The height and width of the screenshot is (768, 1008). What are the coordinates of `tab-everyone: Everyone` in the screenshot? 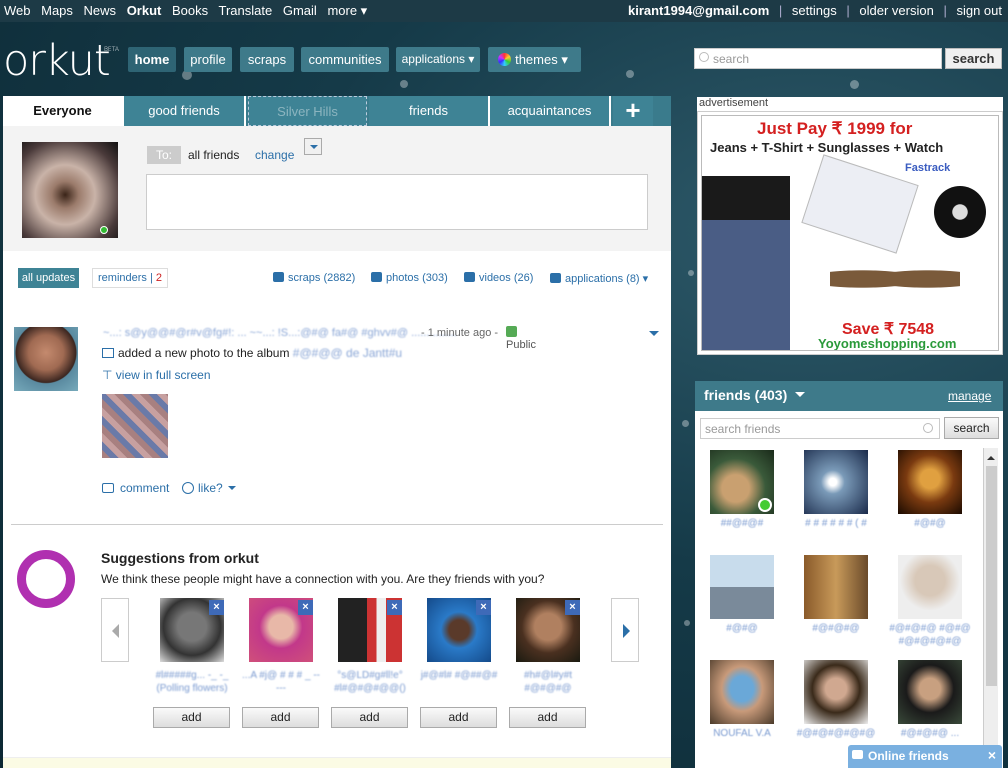 It's located at (63, 111).